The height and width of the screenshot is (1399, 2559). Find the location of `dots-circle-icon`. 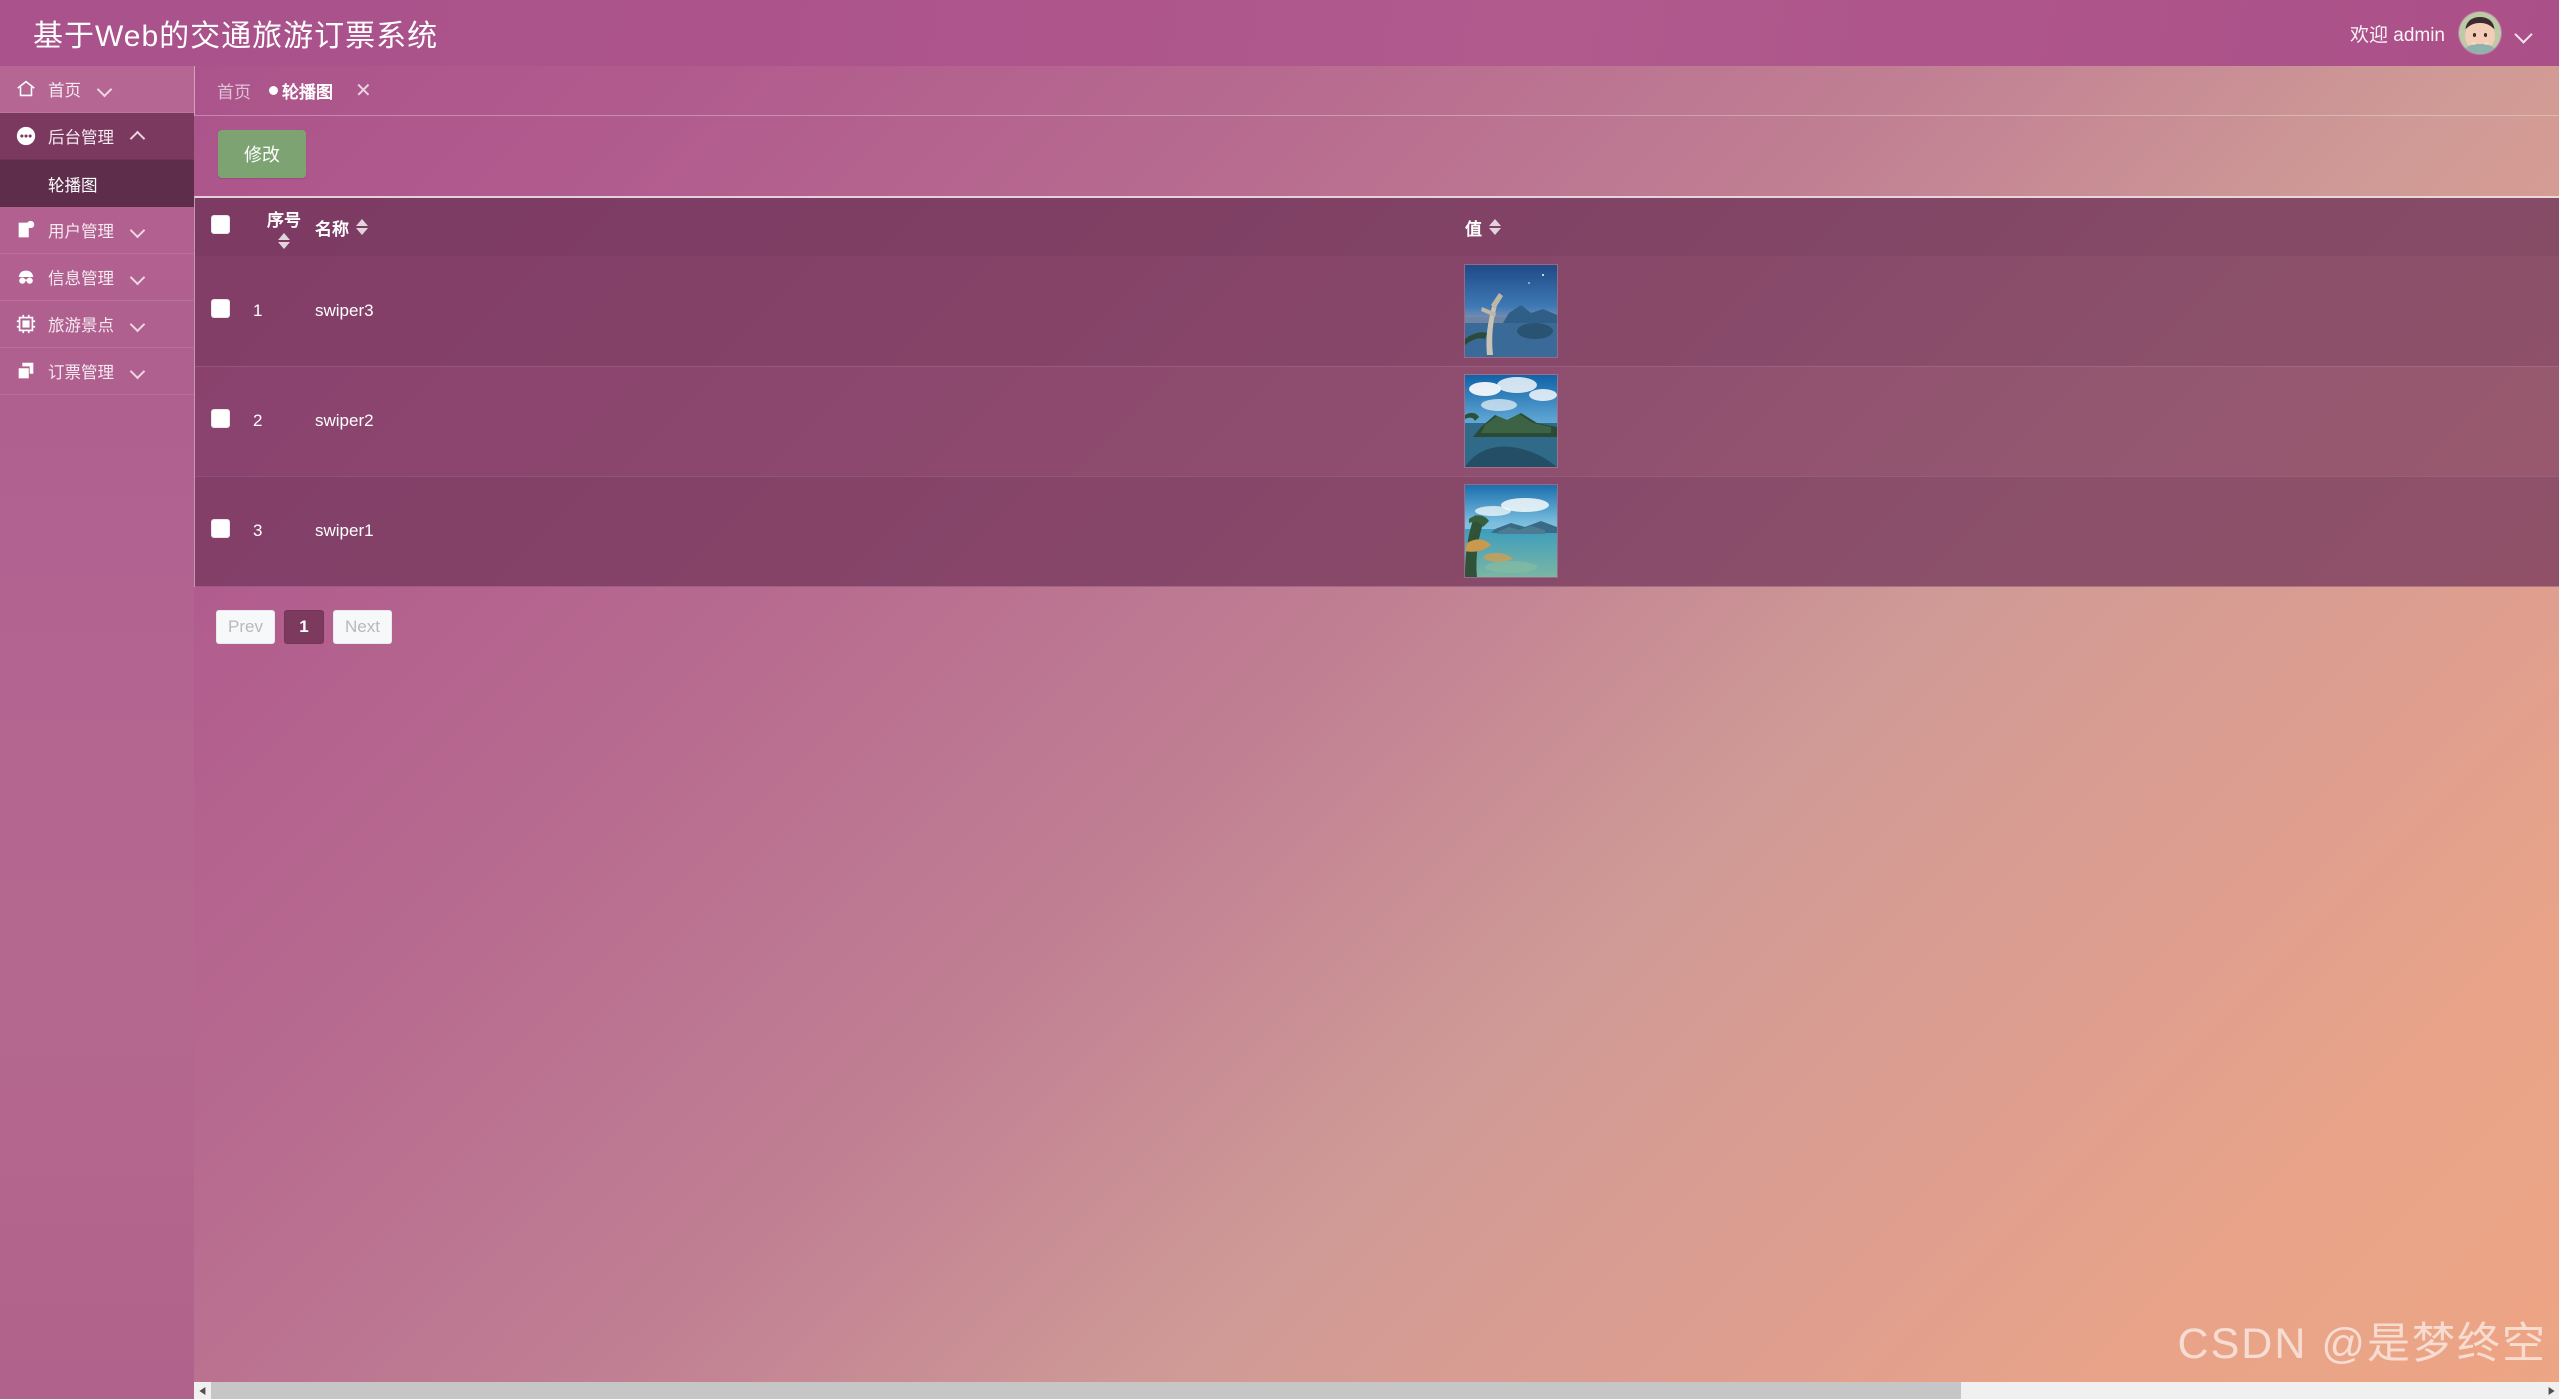

dots-circle-icon is located at coordinates (26, 136).